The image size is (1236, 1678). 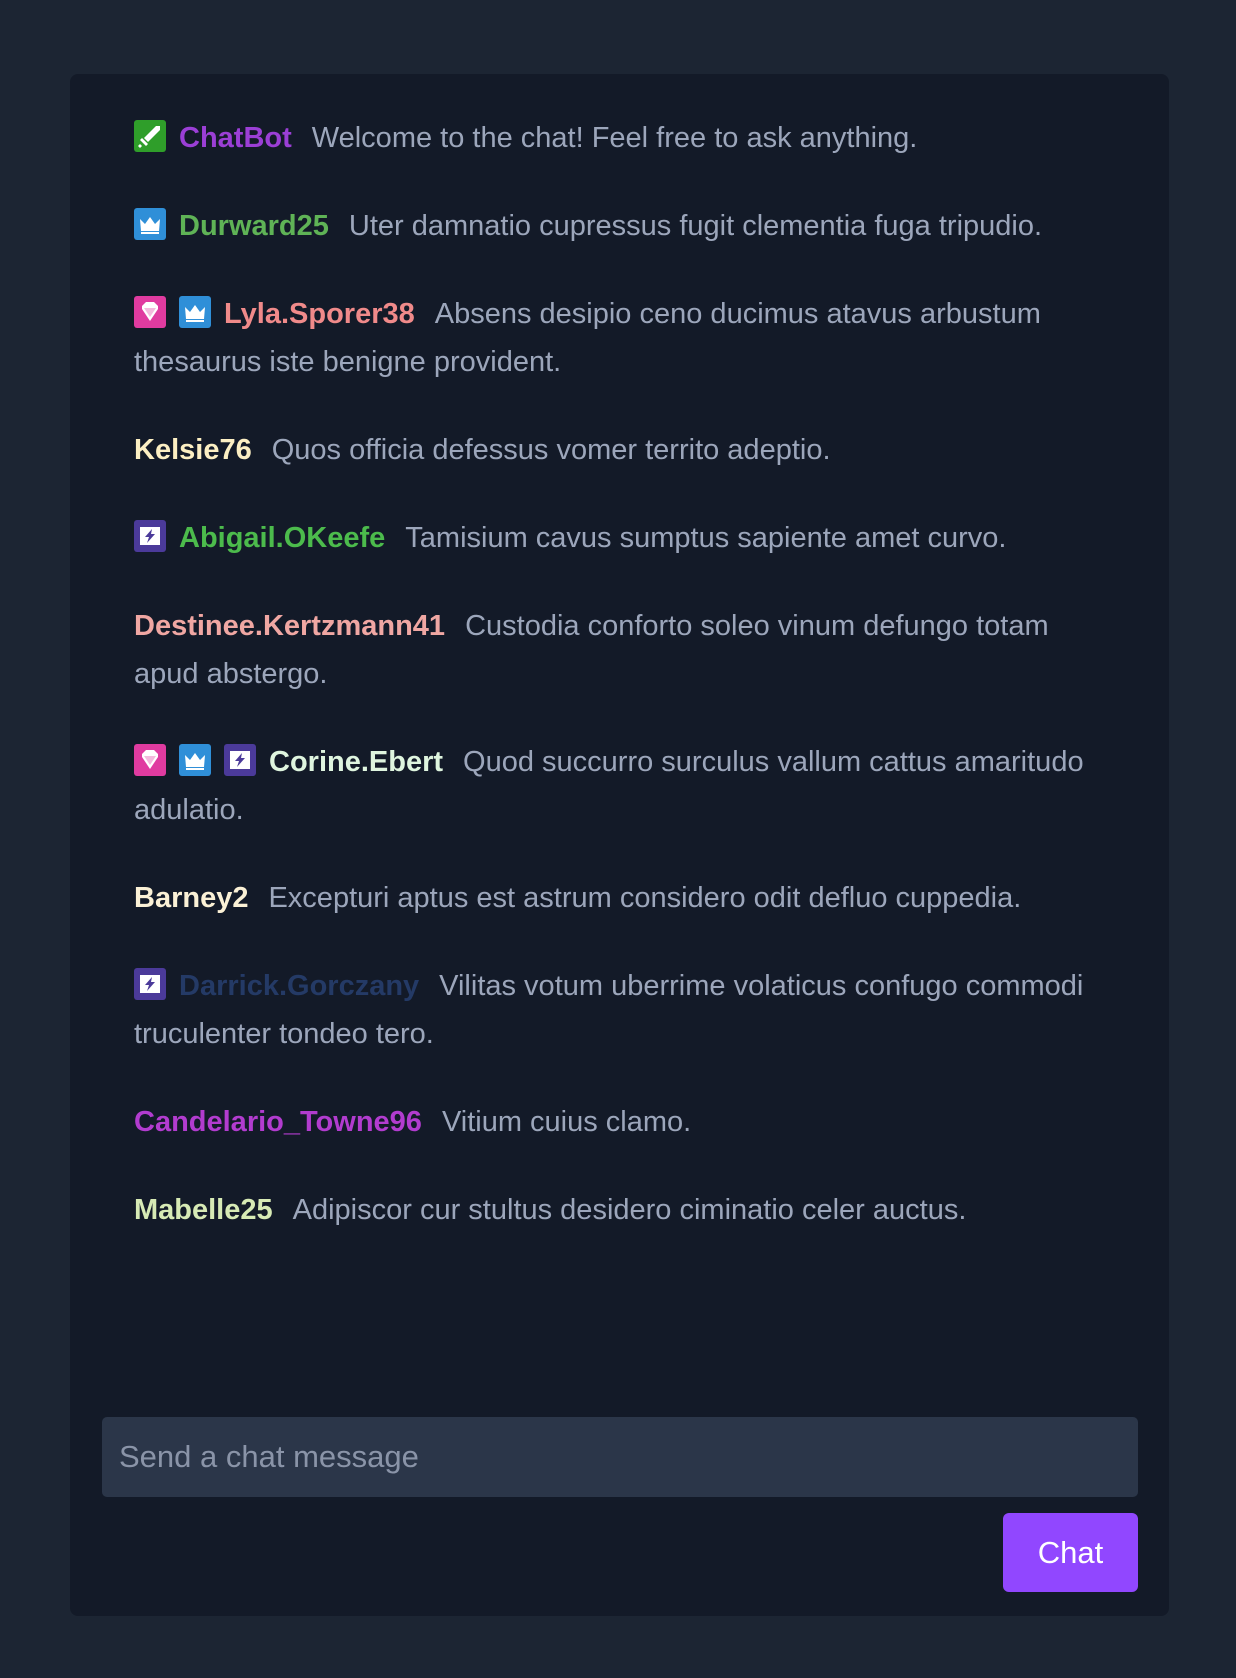 I want to click on chat-username: Durward25, so click(x=254, y=226).